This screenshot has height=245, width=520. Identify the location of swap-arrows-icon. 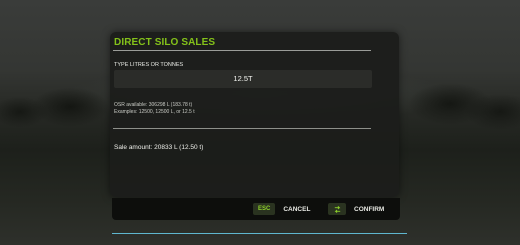
(337, 209).